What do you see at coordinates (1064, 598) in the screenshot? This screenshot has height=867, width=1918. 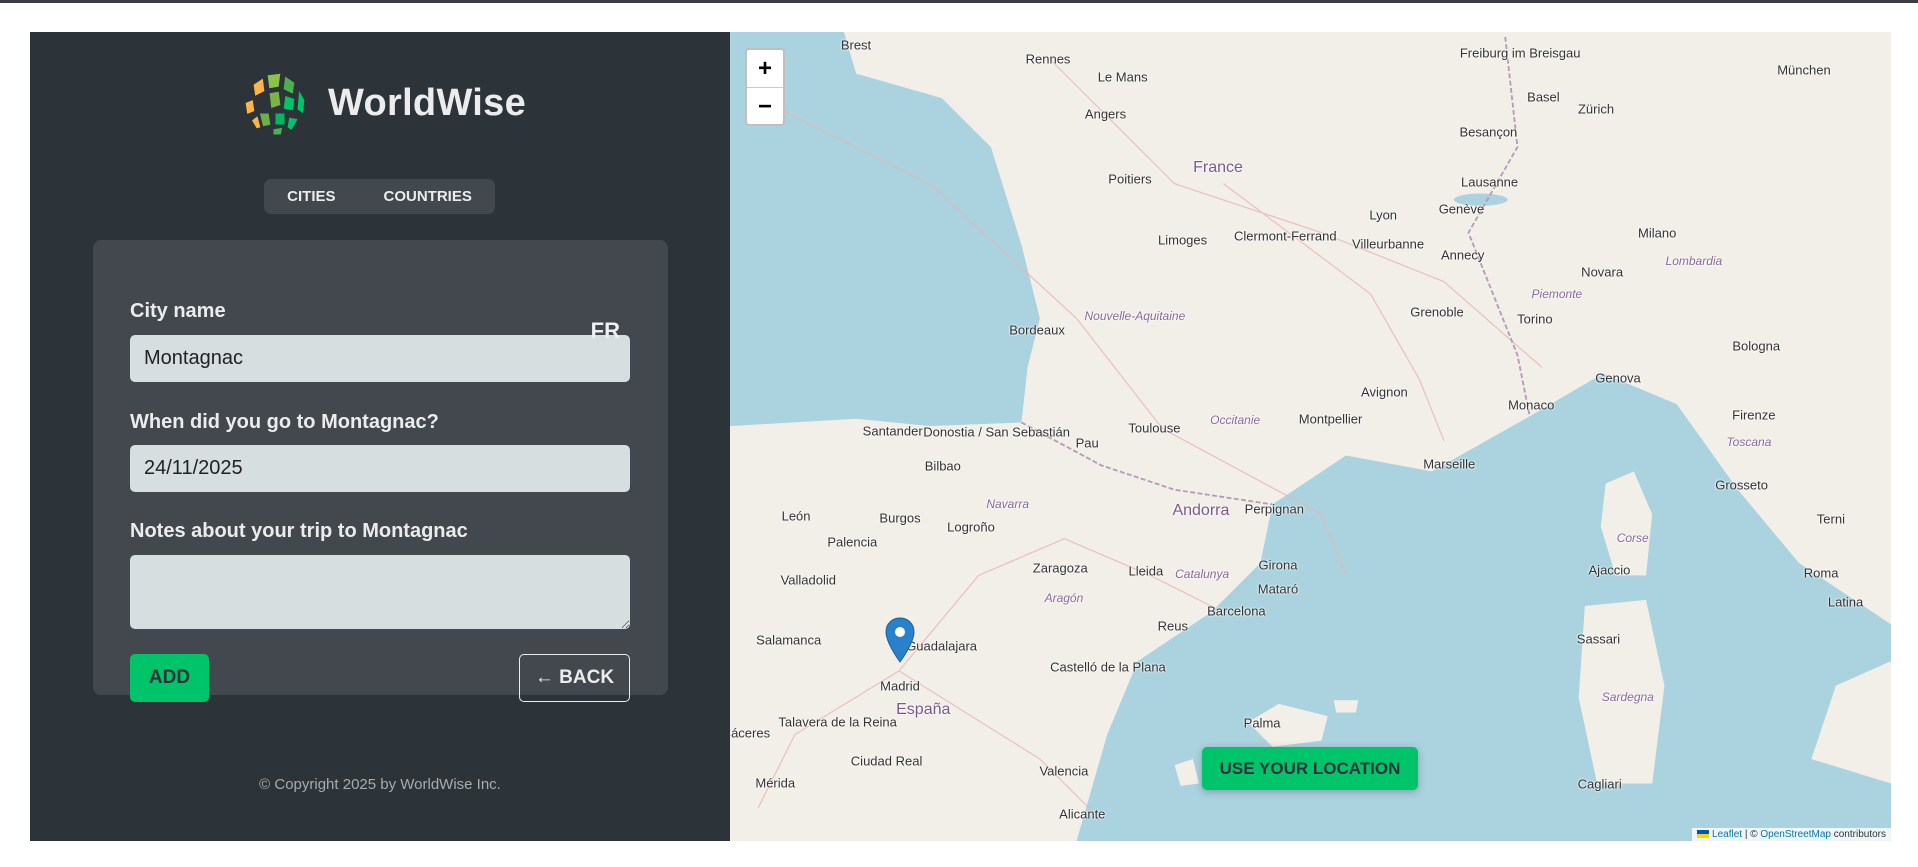 I see `map-label: Aragón` at bounding box center [1064, 598].